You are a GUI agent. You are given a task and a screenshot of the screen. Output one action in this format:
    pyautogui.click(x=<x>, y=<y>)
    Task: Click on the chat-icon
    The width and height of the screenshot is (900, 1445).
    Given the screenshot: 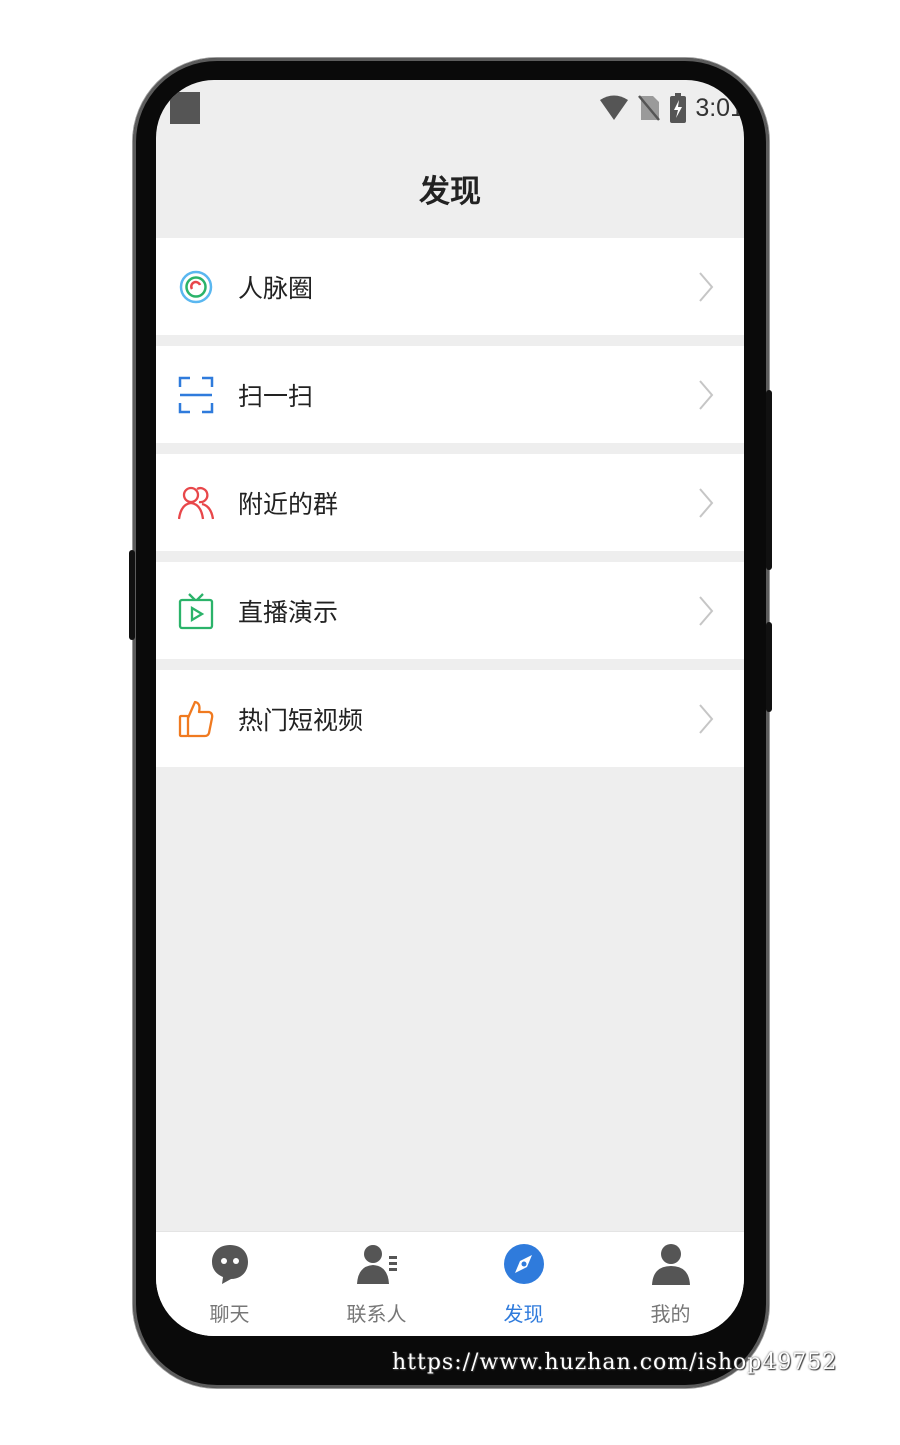 What is the action you would take?
    pyautogui.click(x=229, y=1264)
    